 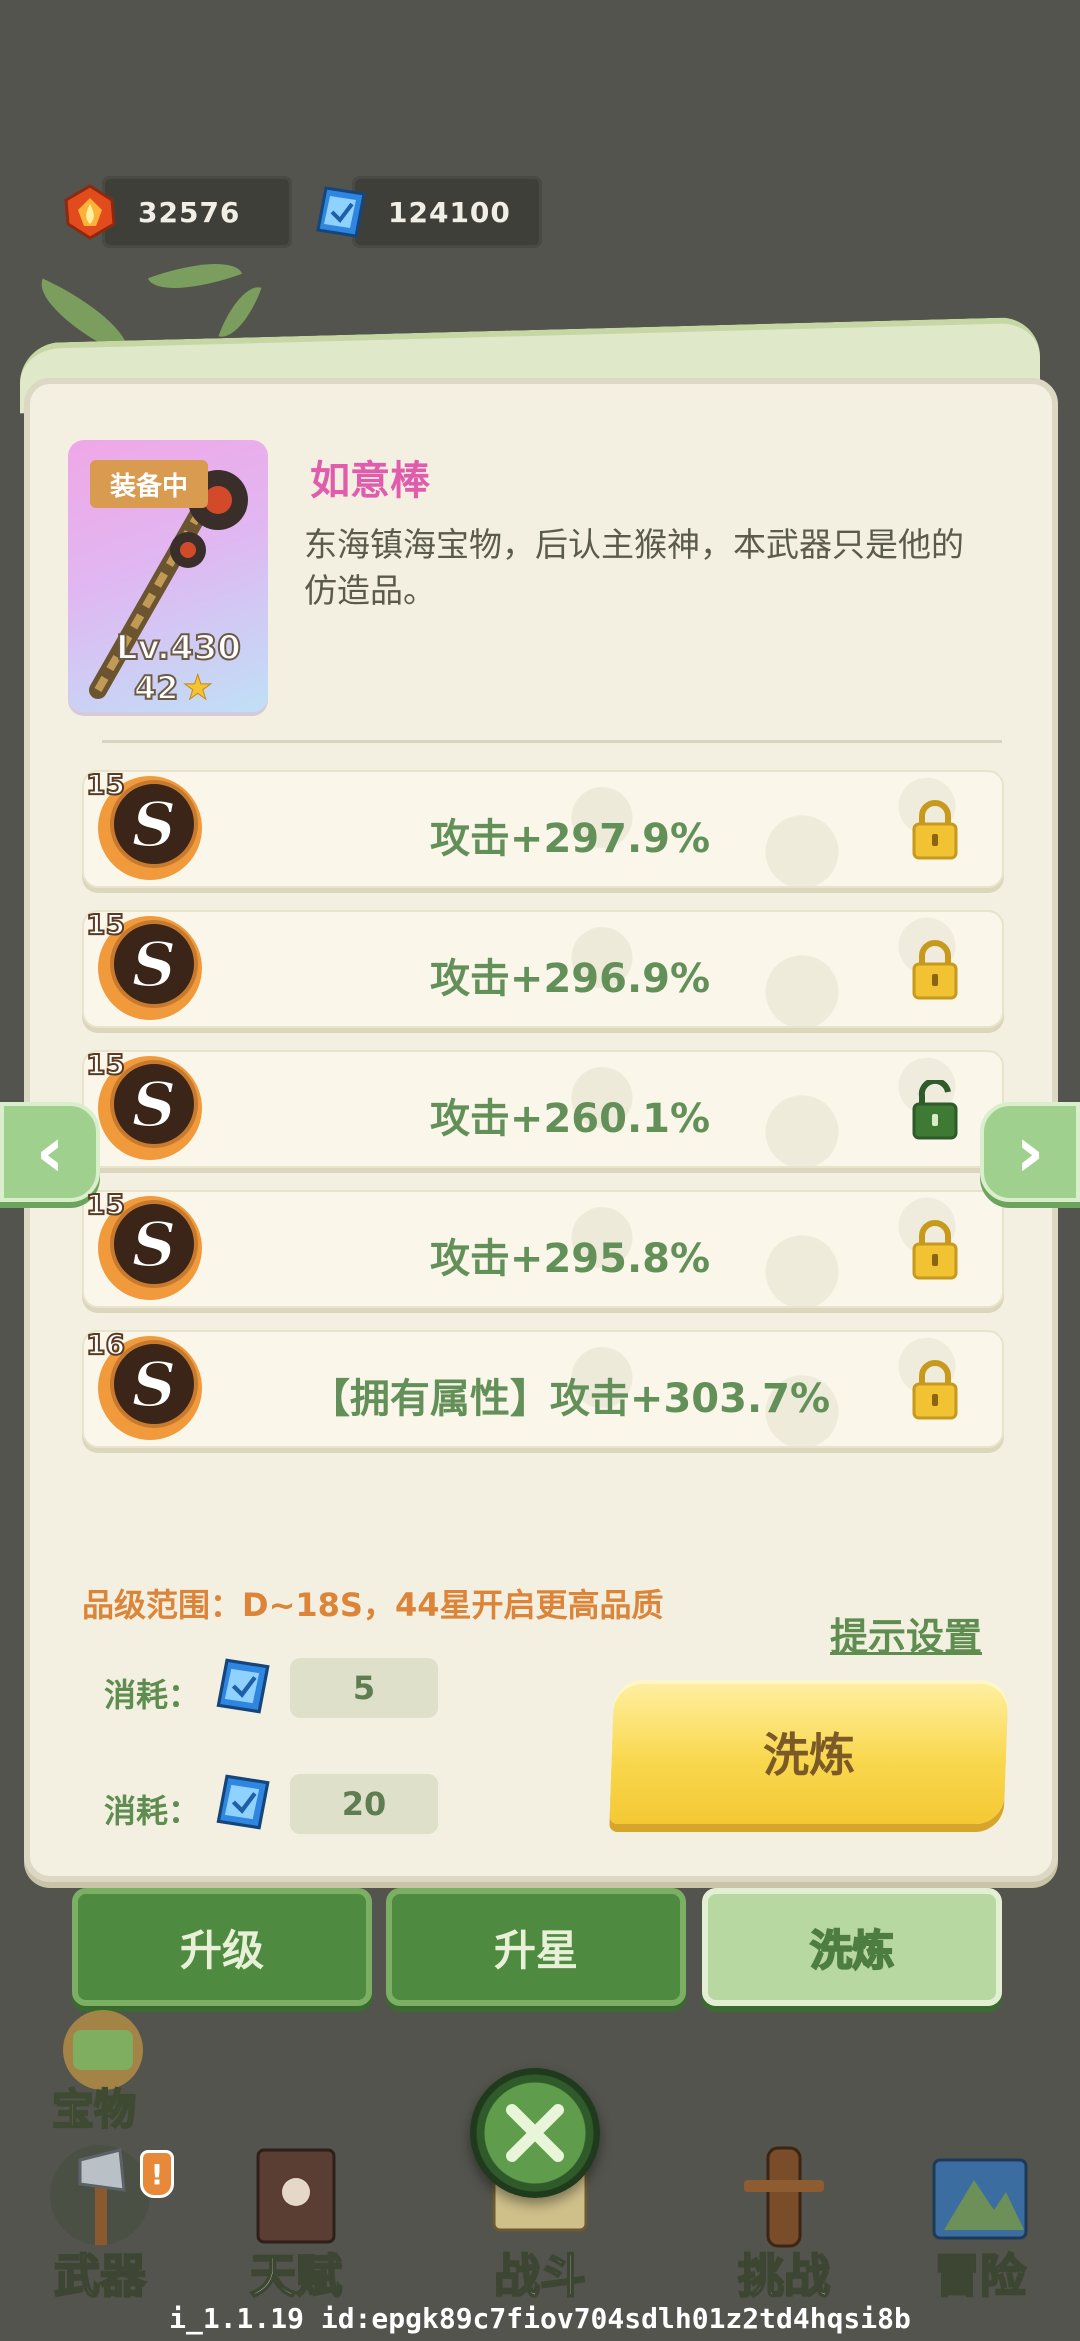 I want to click on diamond-amount: 124100, so click(x=449, y=212).